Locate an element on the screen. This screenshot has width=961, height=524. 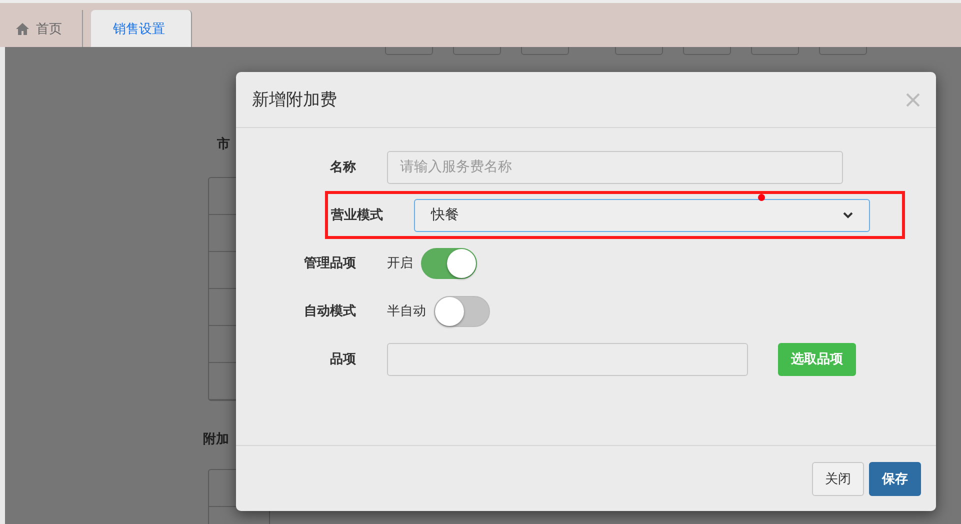
section-label: 附加 is located at coordinates (216, 439).